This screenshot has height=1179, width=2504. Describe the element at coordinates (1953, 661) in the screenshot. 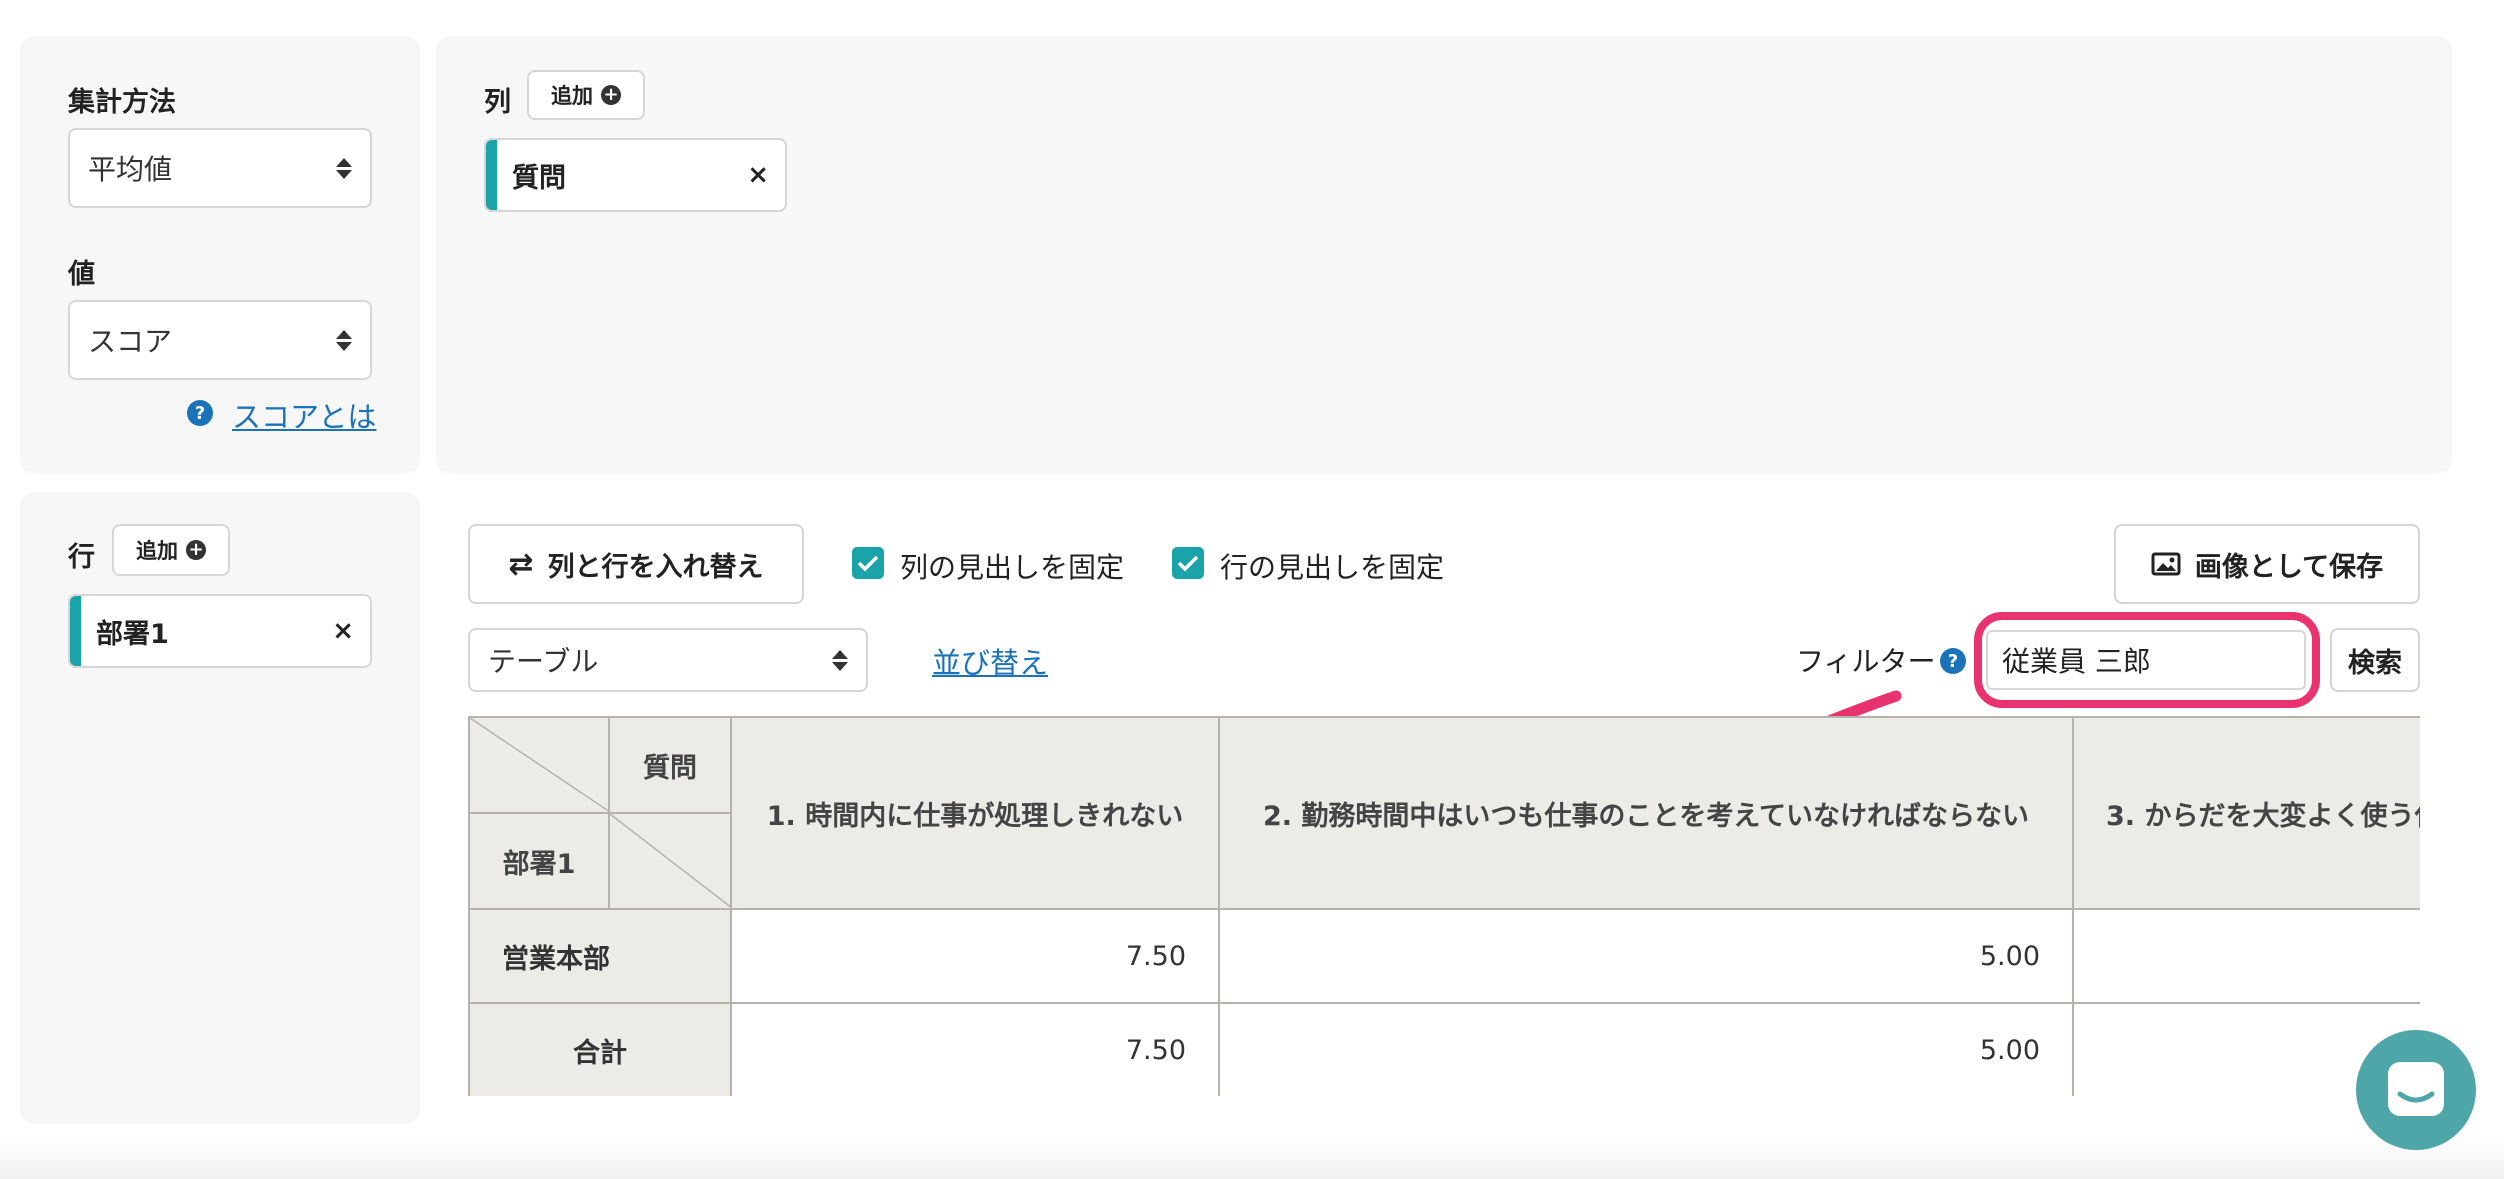

I see `filter-help-icon: ?` at that location.